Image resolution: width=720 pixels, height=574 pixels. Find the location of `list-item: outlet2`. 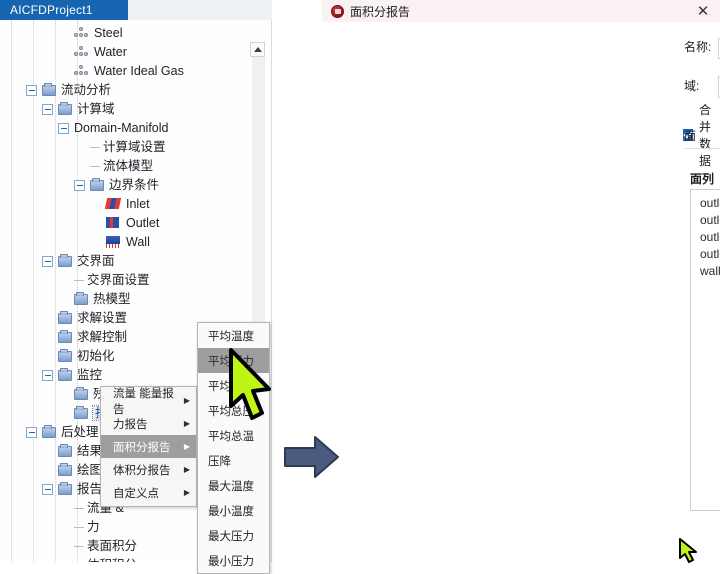

list-item: outlet2 is located at coordinates (705, 220).